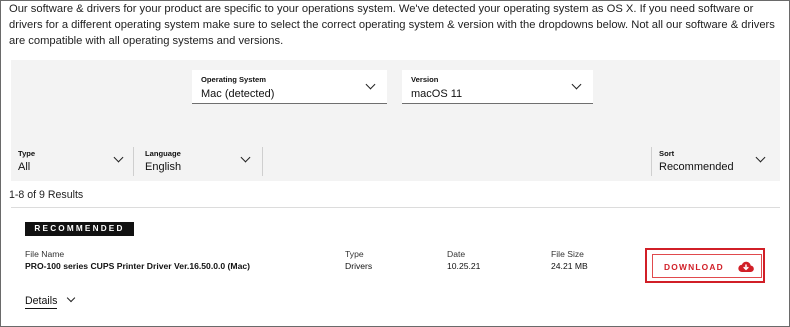 The image size is (790, 327). I want to click on date-header: Date, so click(456, 254).